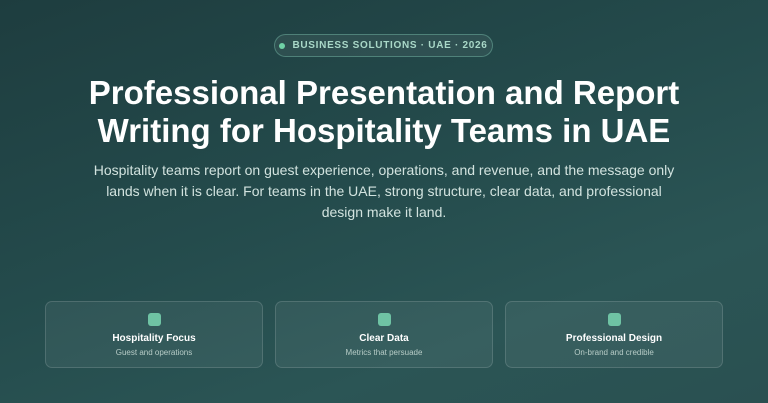  Describe the element at coordinates (614, 352) in the screenshot. I see `feature-card-subtitle: On-brand and credible` at that location.